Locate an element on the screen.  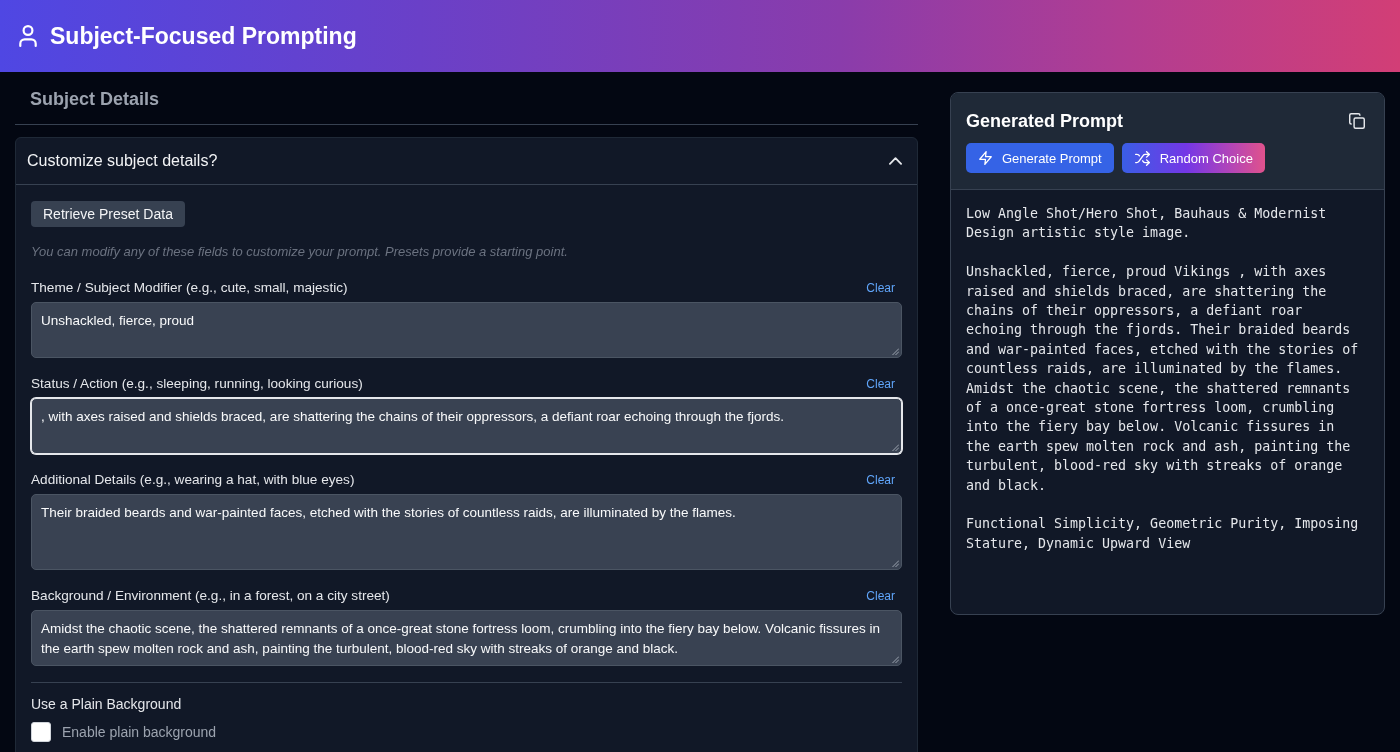
panel-title: Generated Prompt is located at coordinates (1045, 121).